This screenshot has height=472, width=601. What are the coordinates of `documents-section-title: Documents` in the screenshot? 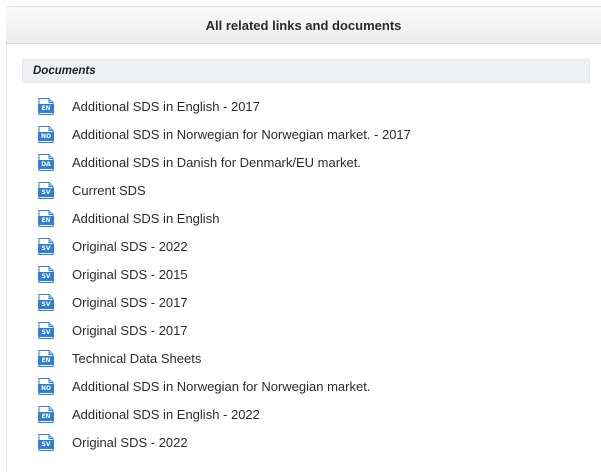 It's located at (64, 71).